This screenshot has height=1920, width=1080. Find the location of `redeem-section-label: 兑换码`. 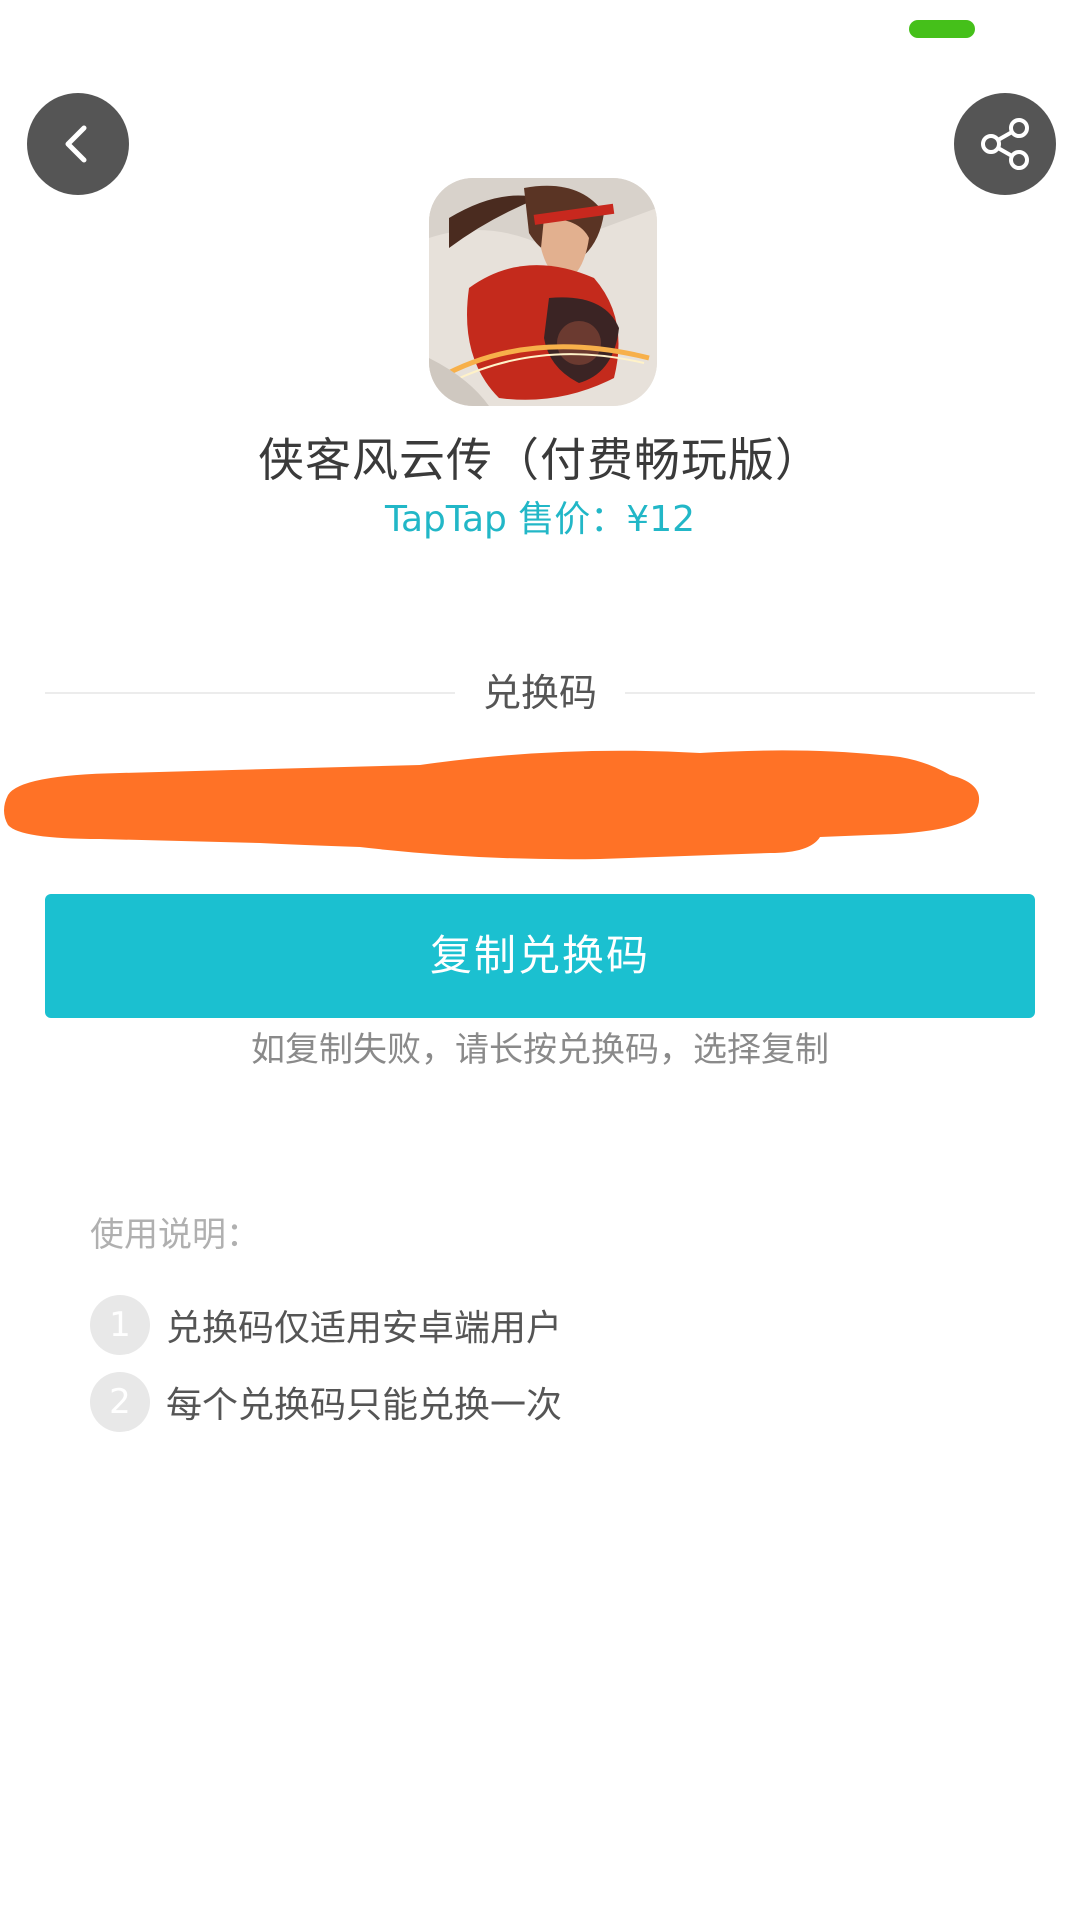

redeem-section-label: 兑换码 is located at coordinates (540, 693).